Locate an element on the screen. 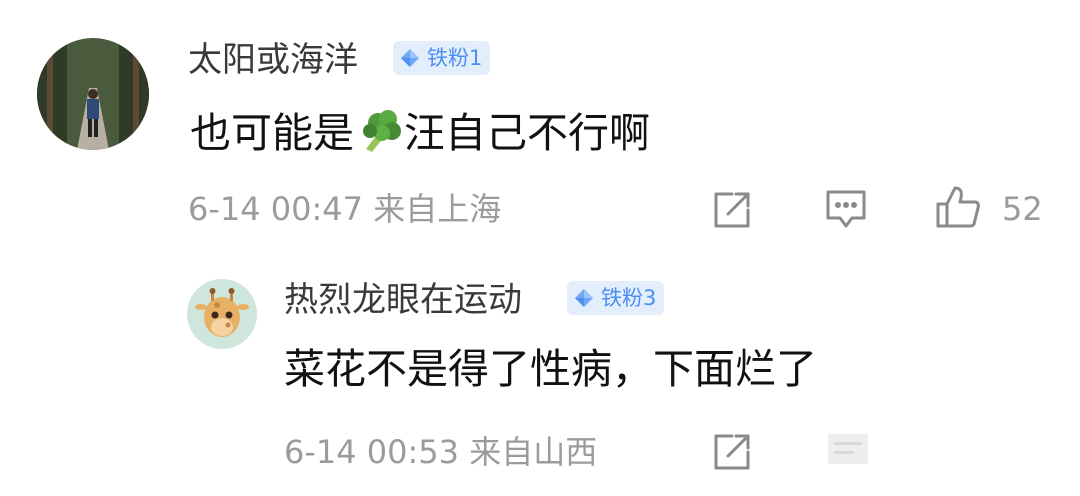  reply-text: 菜花不是得了性病，下面烂了 is located at coordinates (550, 369).